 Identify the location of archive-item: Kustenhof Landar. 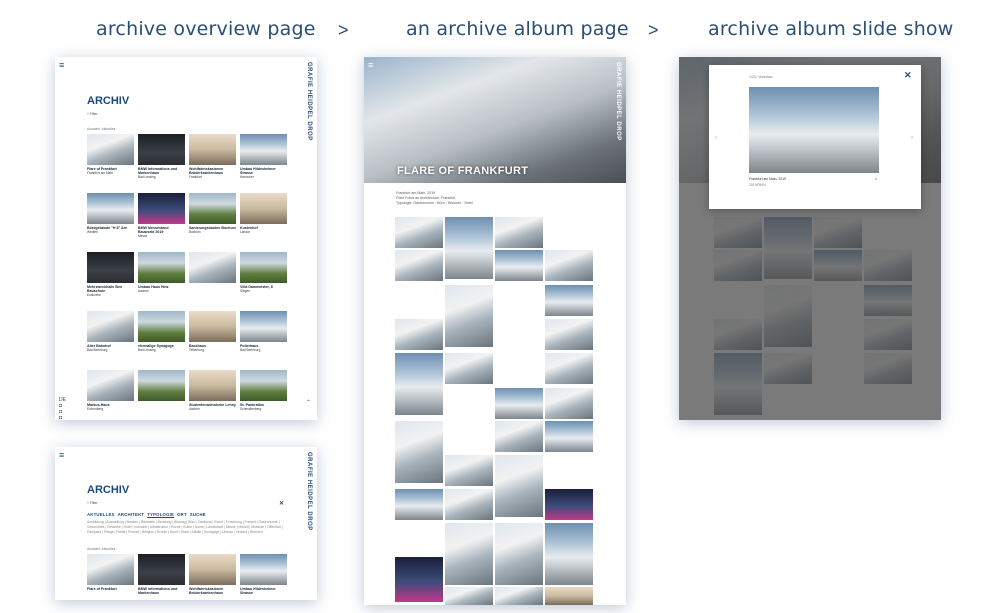
(263, 222).